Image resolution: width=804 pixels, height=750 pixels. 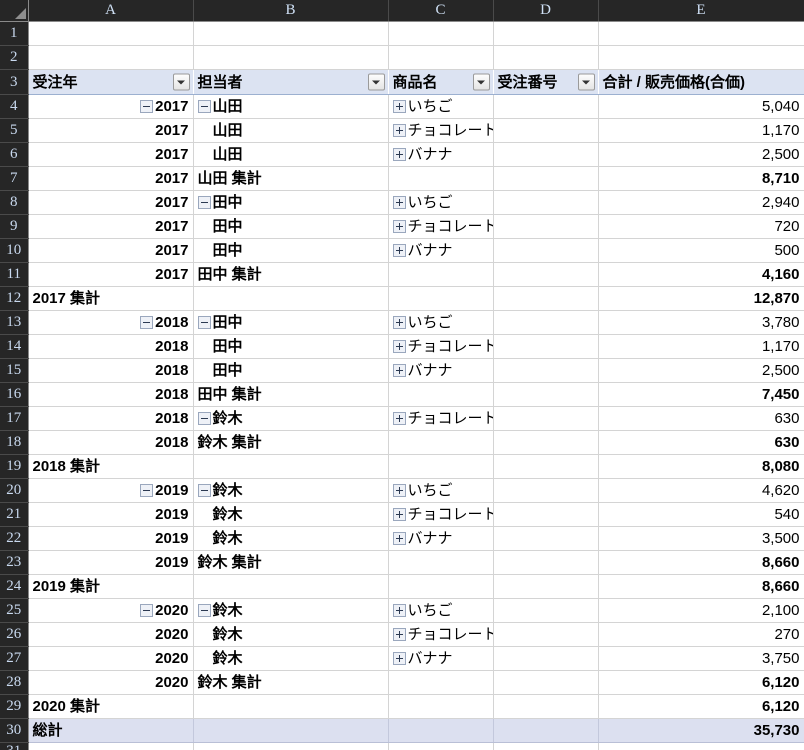 I want to click on cell-B26: 鈴木, so click(x=291, y=634).